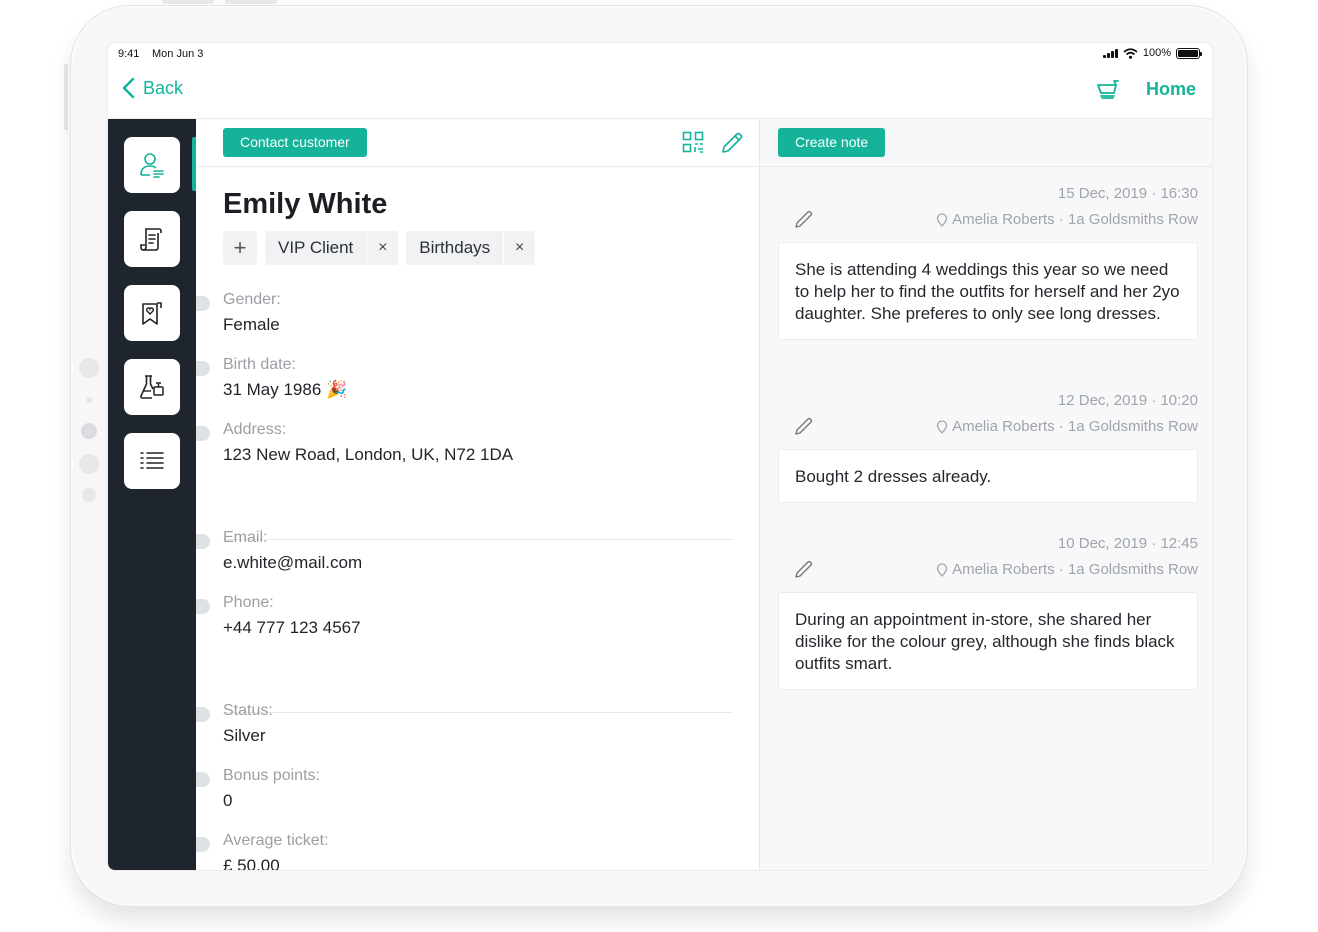  I want to click on field-phone: Phone: +44 777 123 4567, so click(278, 619).